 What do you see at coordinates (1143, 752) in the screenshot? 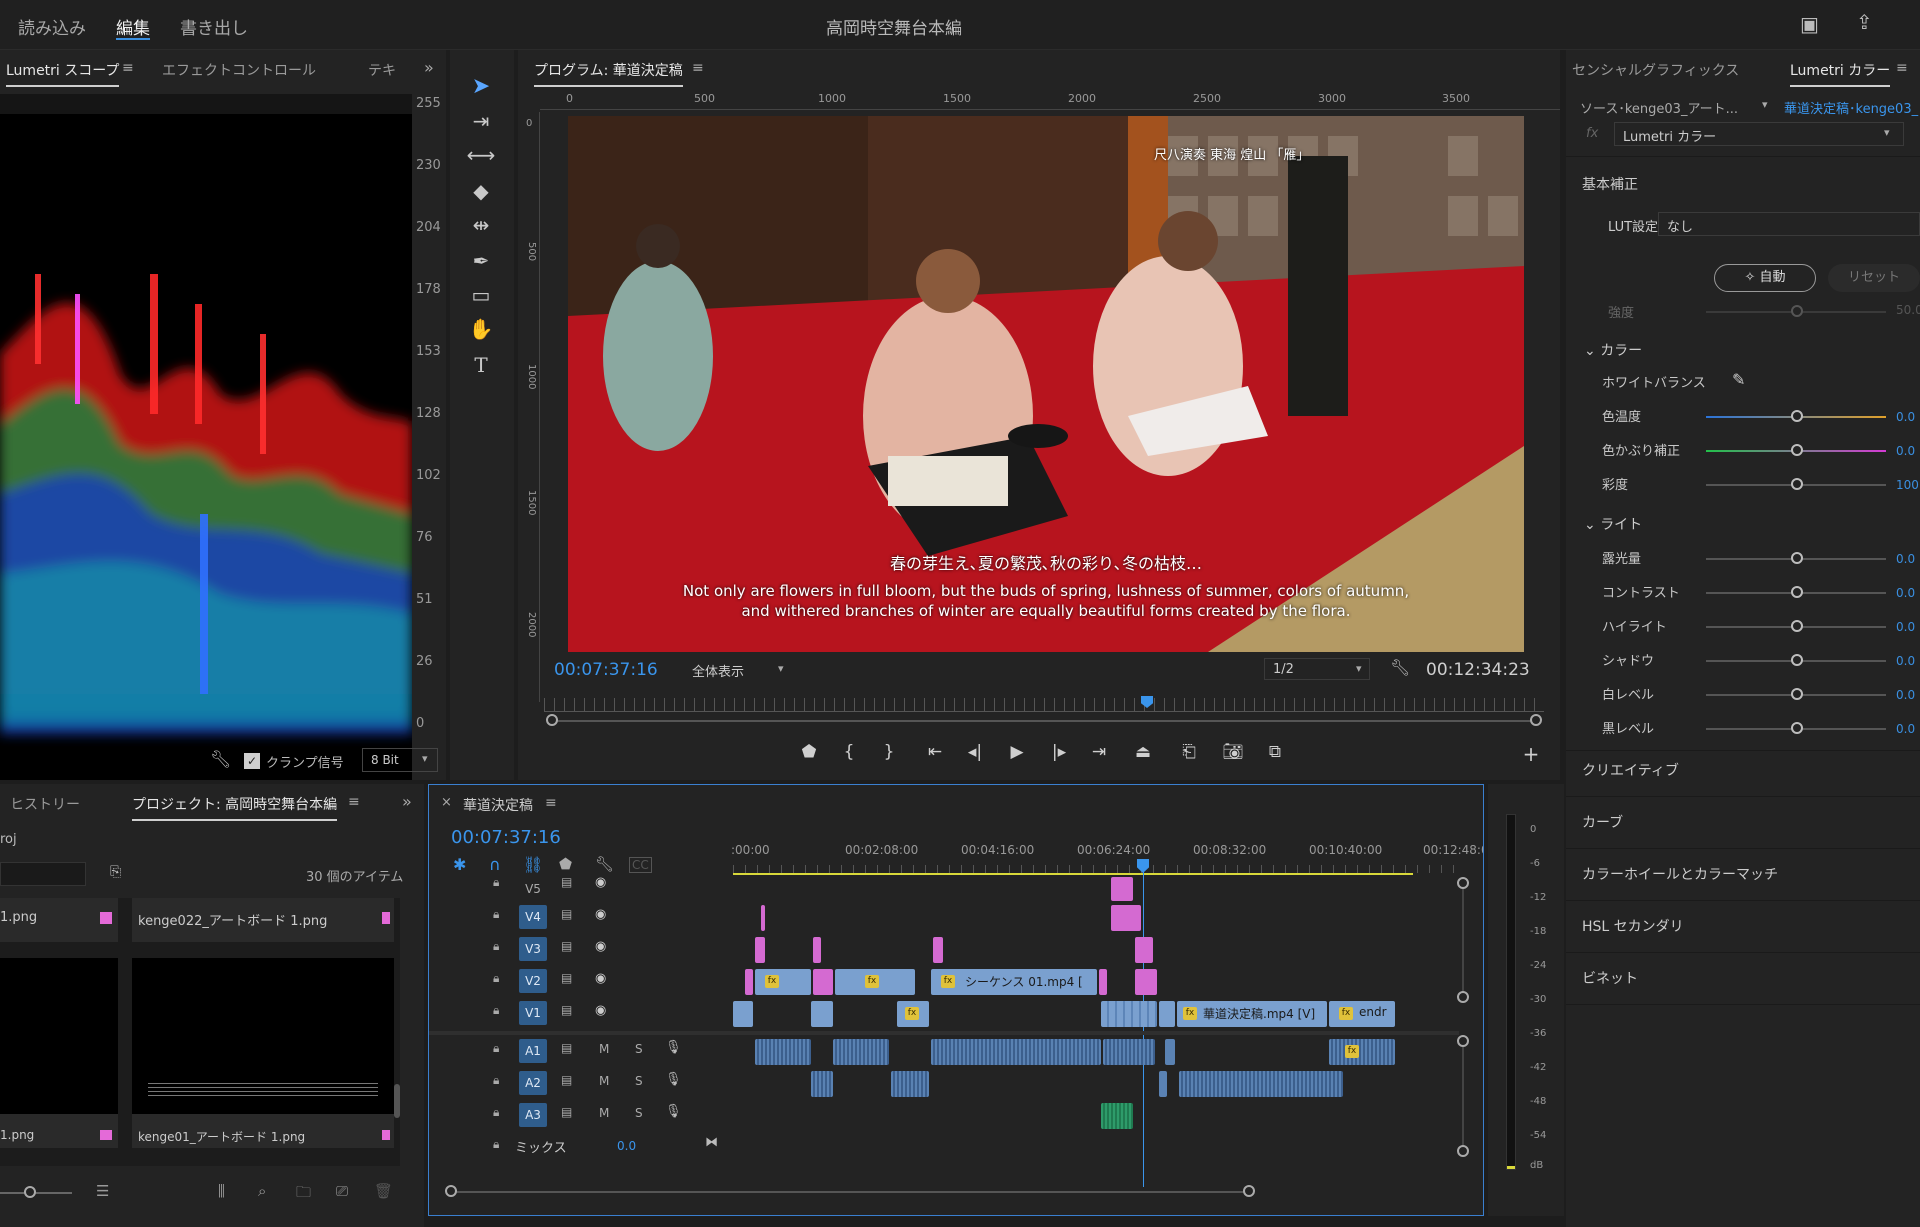
I see `lift-icon: ⏏` at bounding box center [1143, 752].